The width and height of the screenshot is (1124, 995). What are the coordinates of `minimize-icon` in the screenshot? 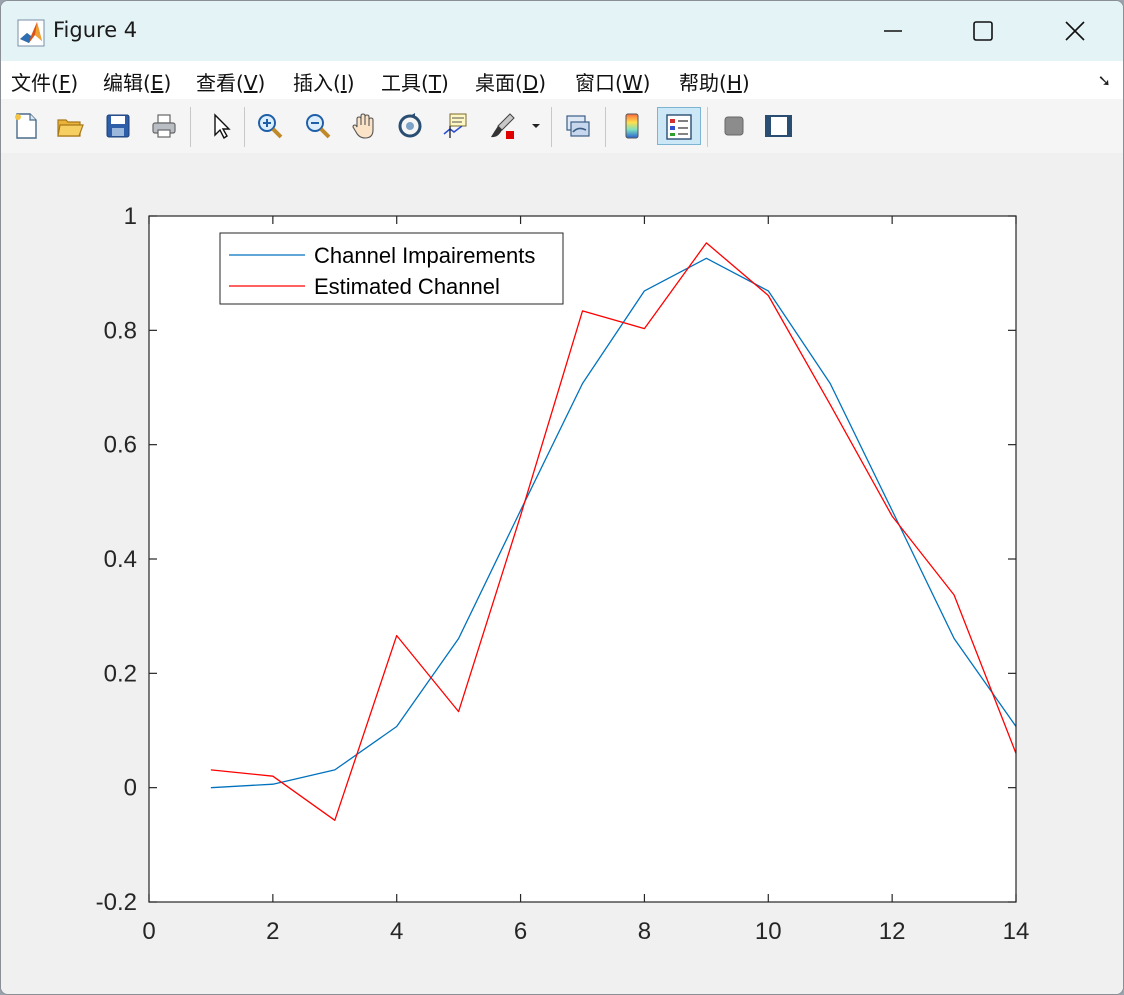 It's located at (893, 31).